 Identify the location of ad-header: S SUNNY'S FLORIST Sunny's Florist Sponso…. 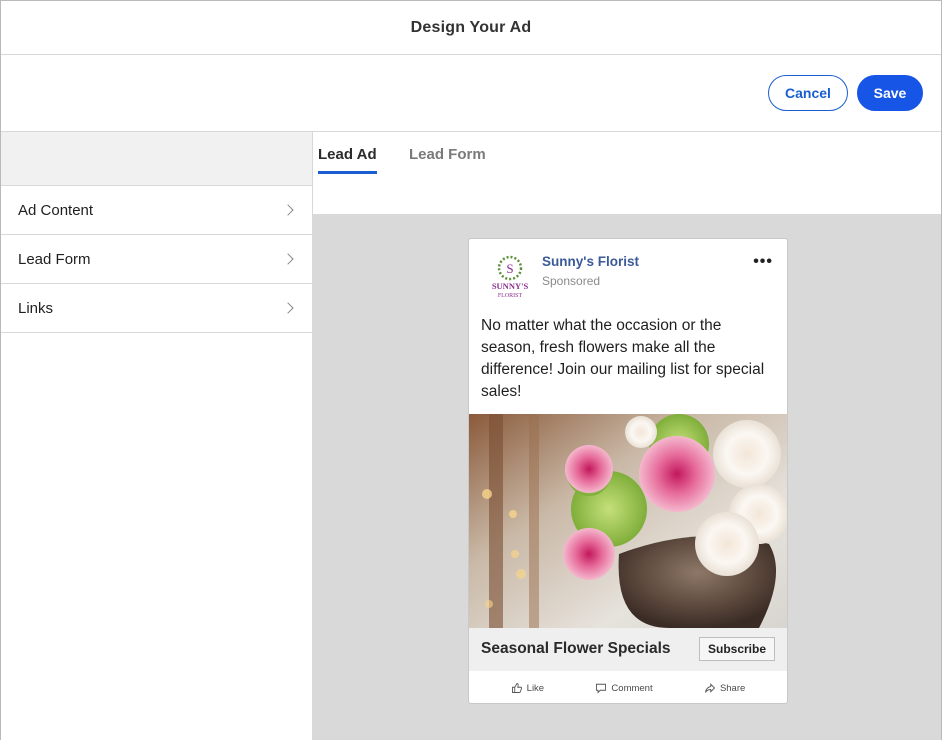
(628, 272).